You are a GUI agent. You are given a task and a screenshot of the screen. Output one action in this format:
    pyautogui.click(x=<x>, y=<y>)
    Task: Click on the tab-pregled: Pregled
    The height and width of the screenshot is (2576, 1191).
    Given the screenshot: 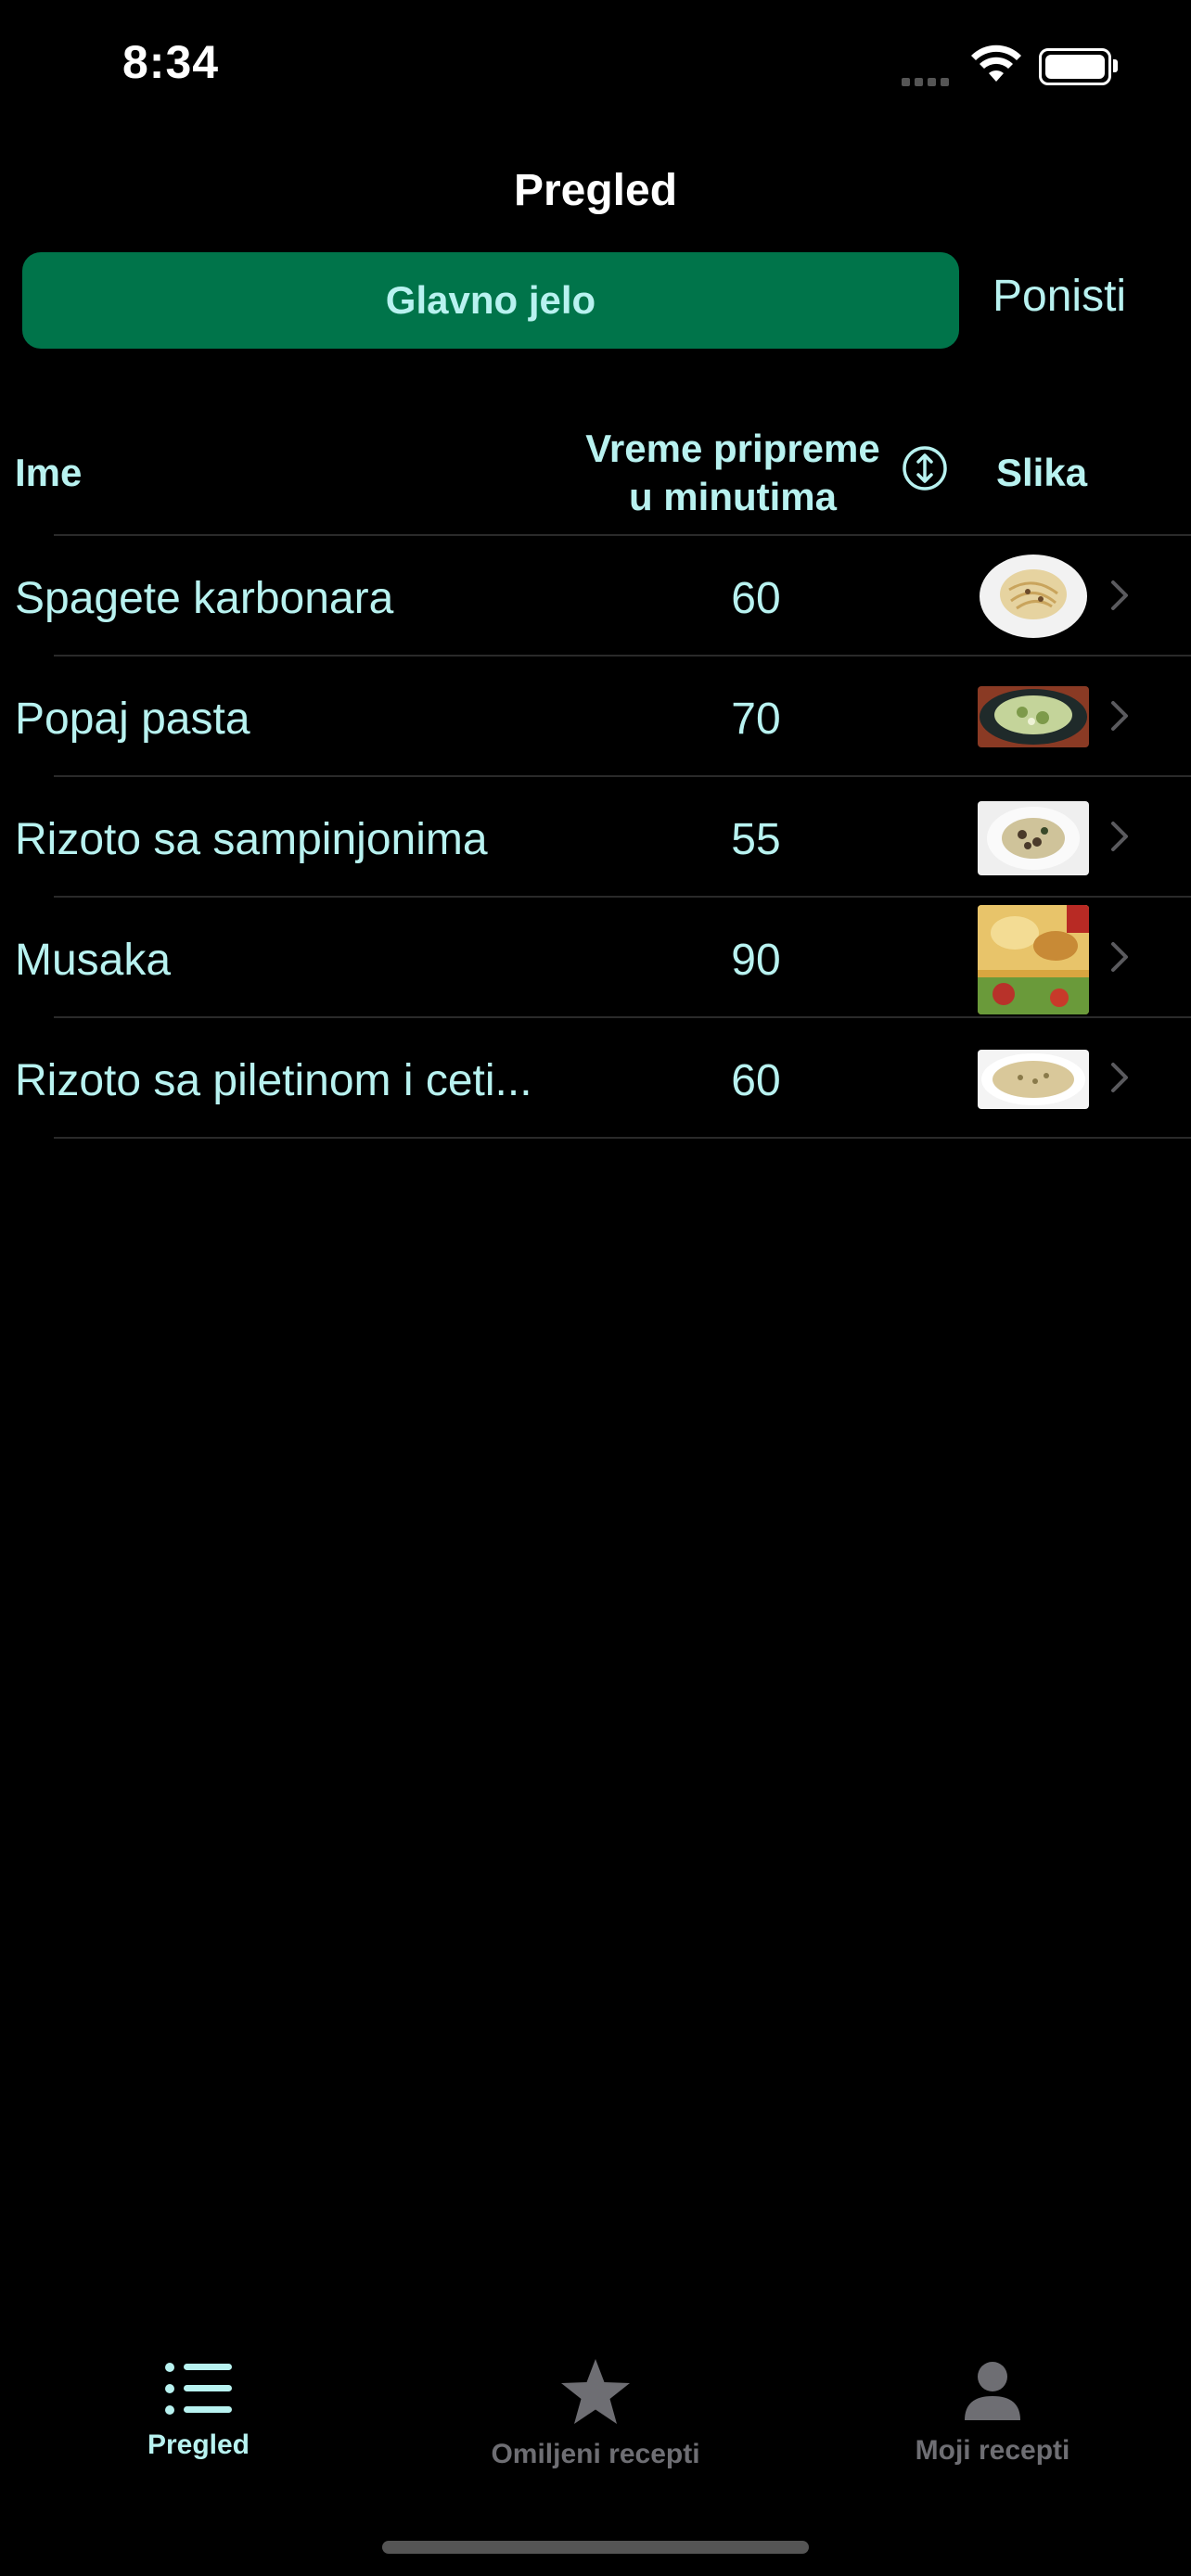 What is the action you would take?
    pyautogui.click(x=198, y=2399)
    